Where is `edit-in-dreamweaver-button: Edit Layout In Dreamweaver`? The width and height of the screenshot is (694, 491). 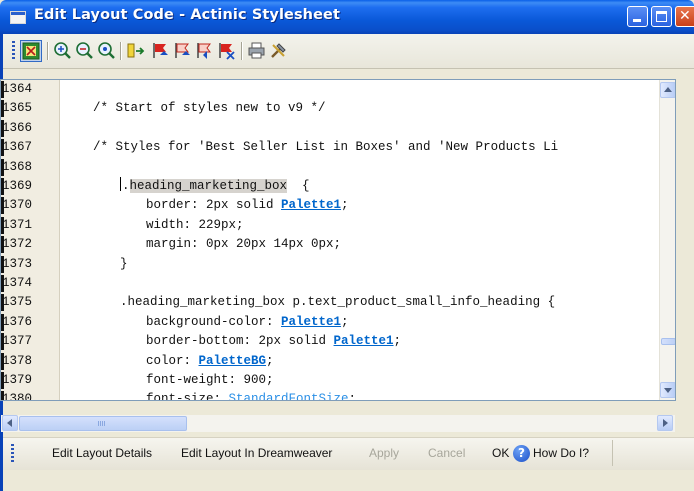
edit-in-dreamweaver-button: Edit Layout In Dreamweaver is located at coordinates (256, 453).